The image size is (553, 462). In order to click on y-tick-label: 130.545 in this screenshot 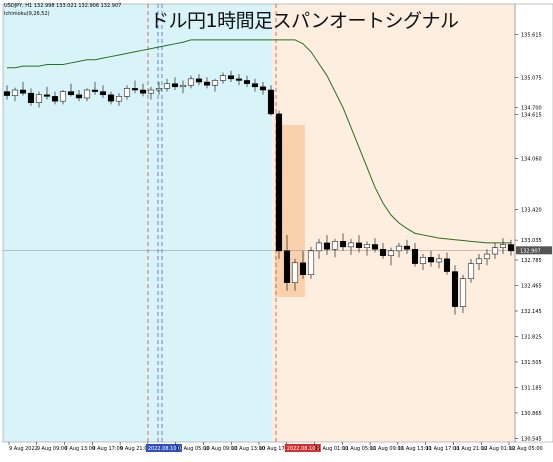, I will do `click(531, 439)`.